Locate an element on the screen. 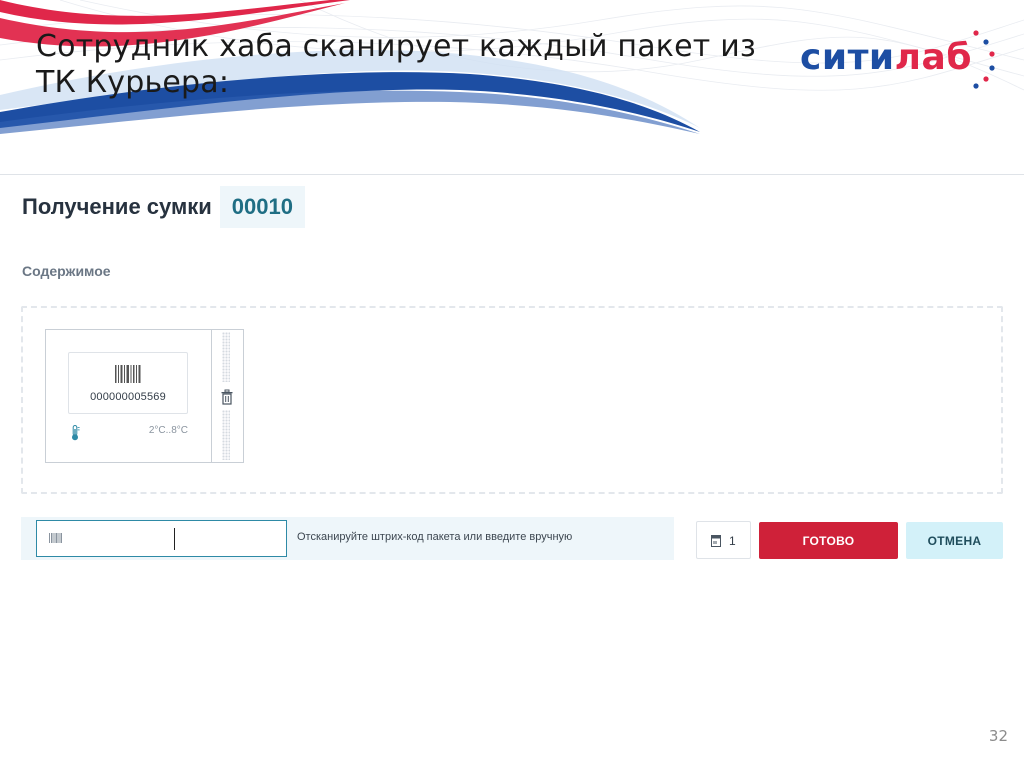 The width and height of the screenshot is (1024, 768). barcode-scan-icon is located at coordinates (55, 538).